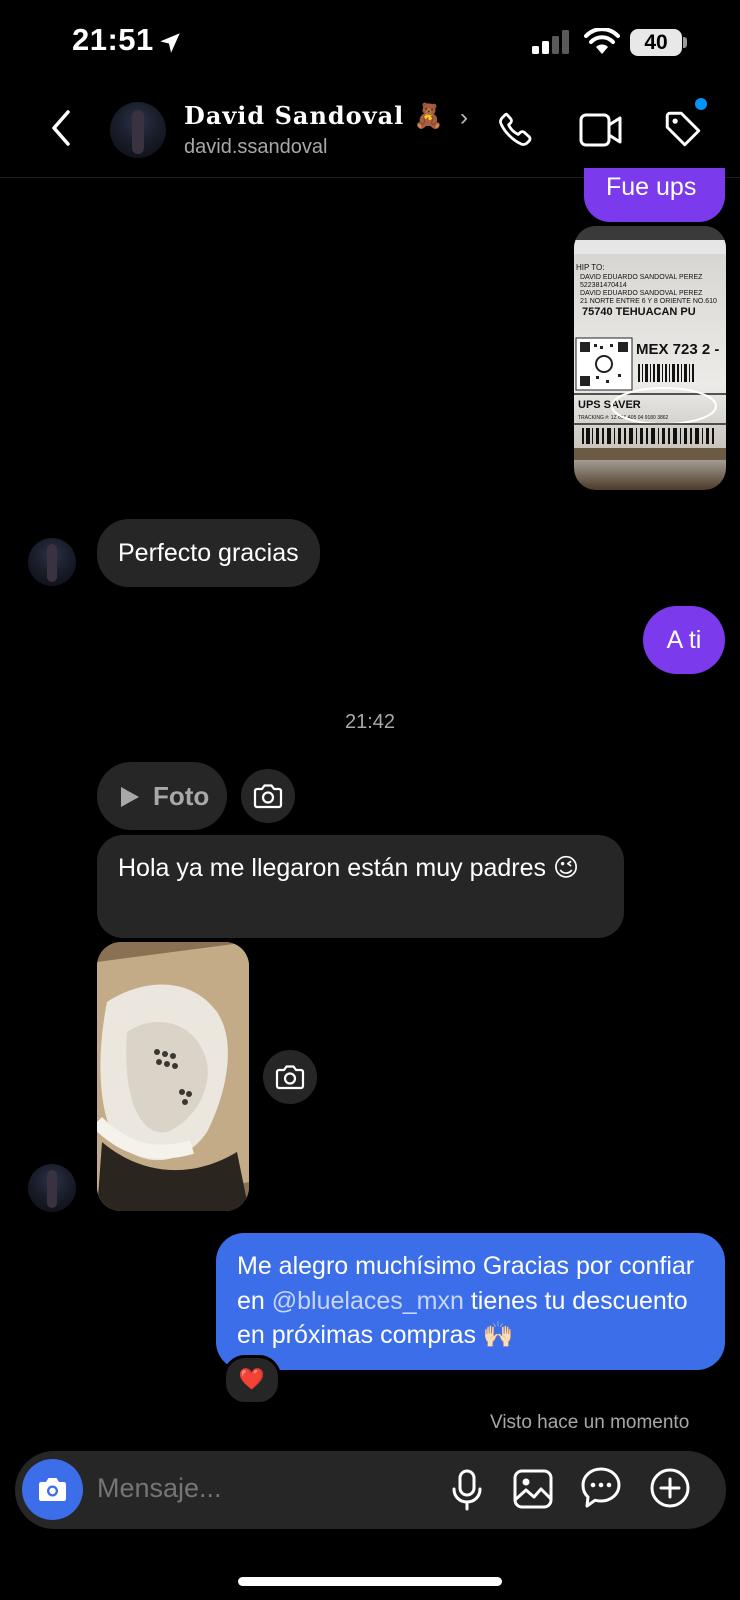 The width and height of the screenshot is (740, 1600). I want to click on wifi-icon, so click(602, 41).